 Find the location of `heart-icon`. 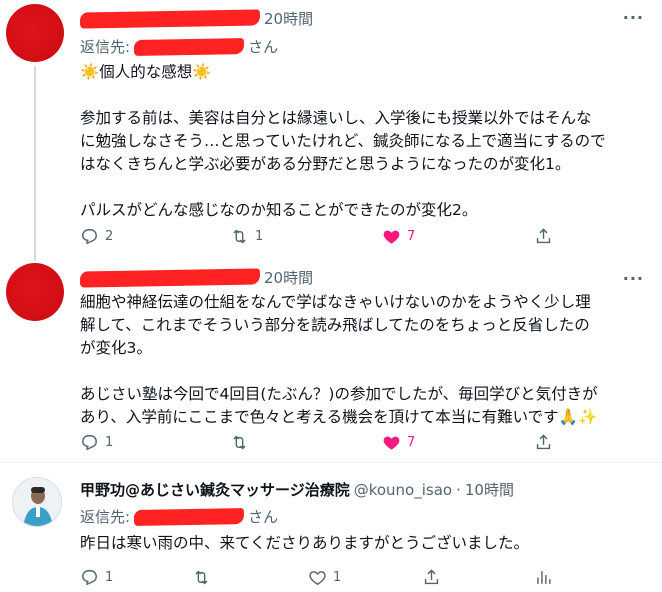

heart-icon is located at coordinates (317, 577).